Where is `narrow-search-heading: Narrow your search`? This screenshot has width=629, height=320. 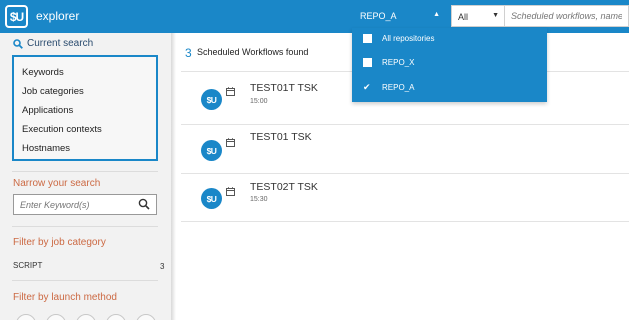
narrow-search-heading: Narrow your search is located at coordinates (57, 183).